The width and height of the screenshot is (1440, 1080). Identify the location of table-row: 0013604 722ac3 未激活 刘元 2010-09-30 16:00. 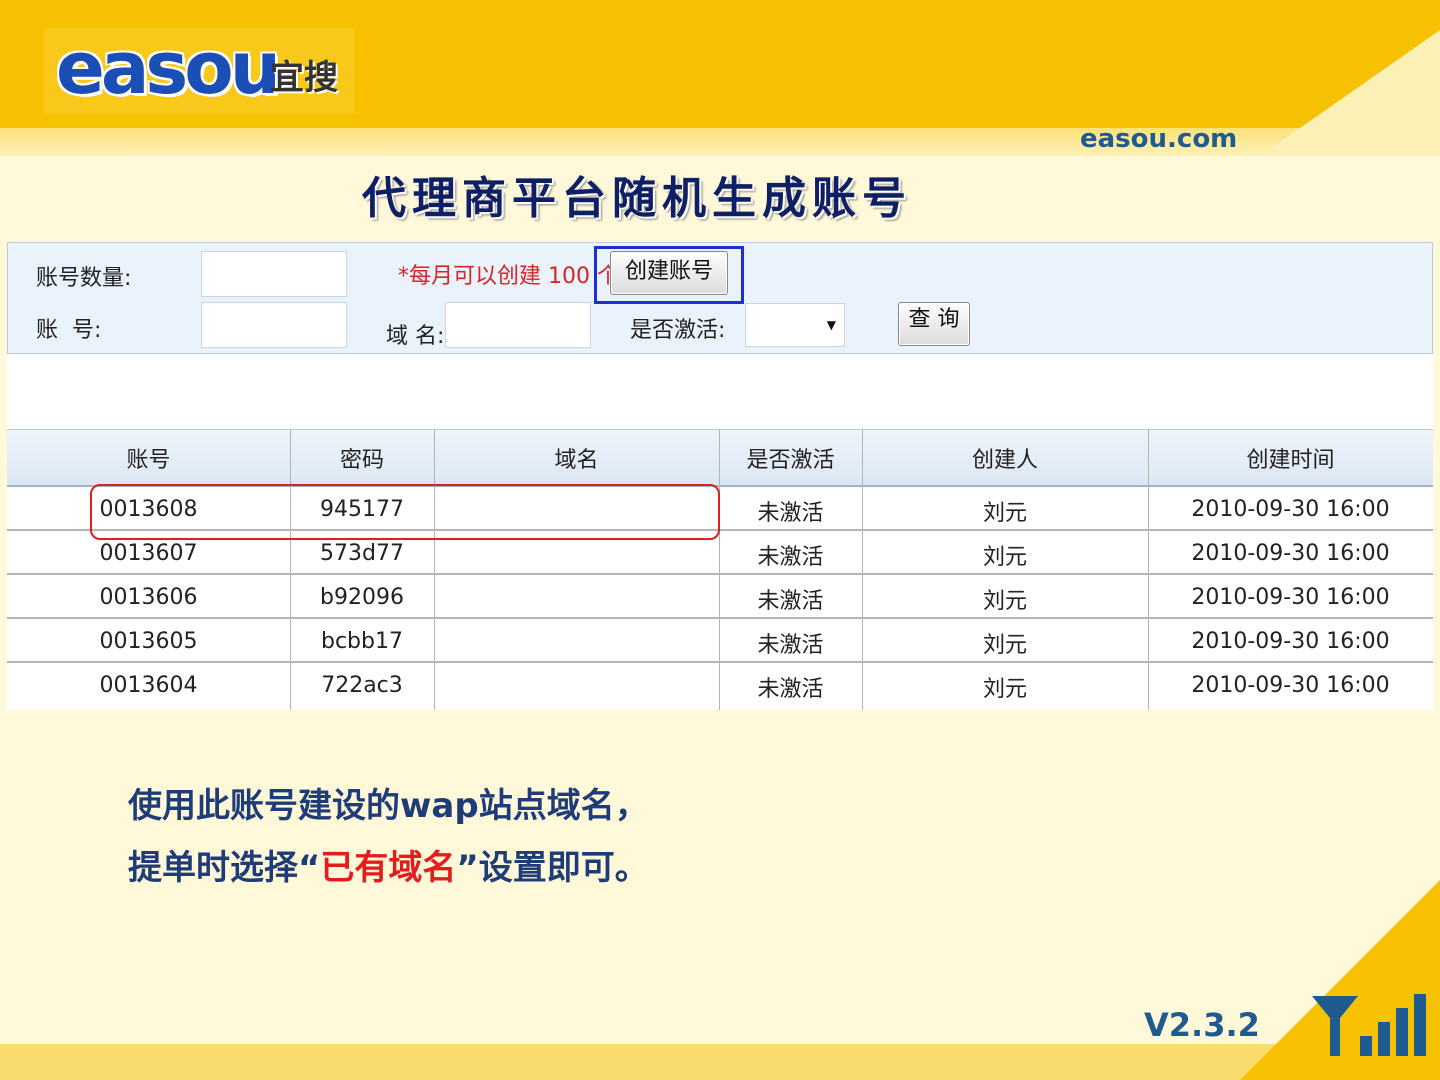
(720, 685).